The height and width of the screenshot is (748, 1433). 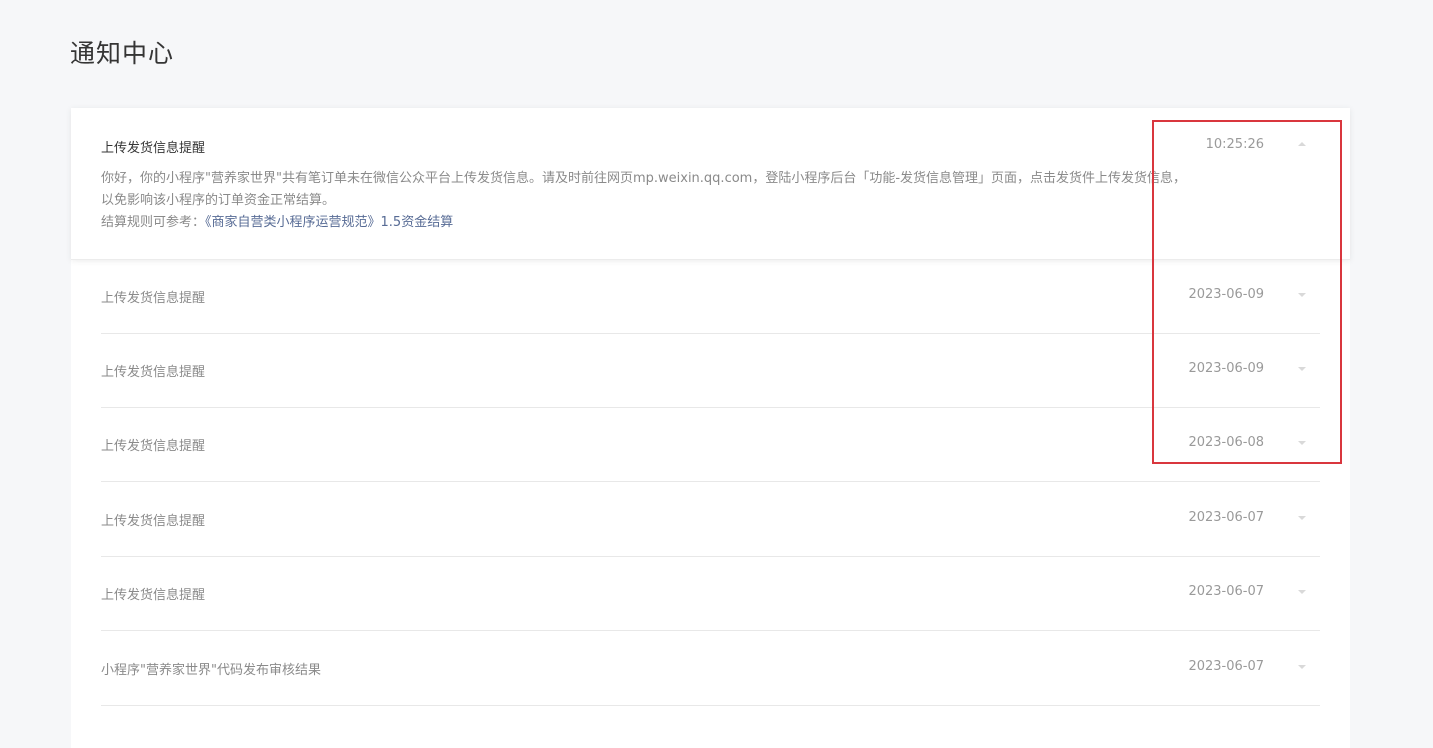 I want to click on notification-time: 10:25:26, so click(x=1234, y=144).